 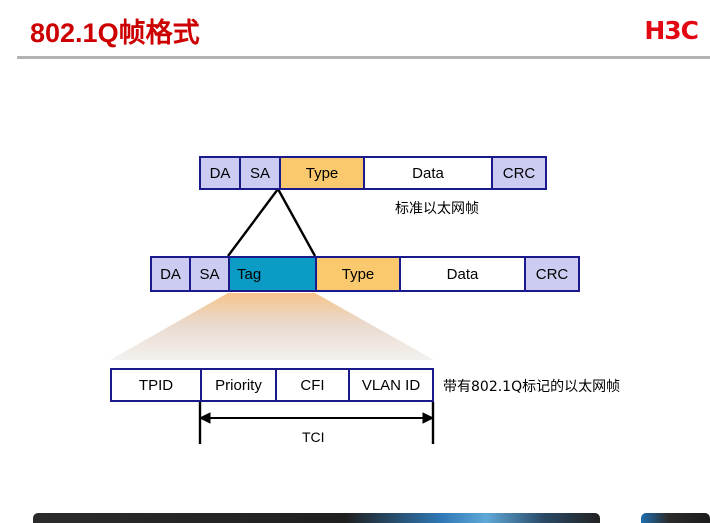 What do you see at coordinates (210, 274) in the screenshot?
I see `tagged-field-sa: SA` at bounding box center [210, 274].